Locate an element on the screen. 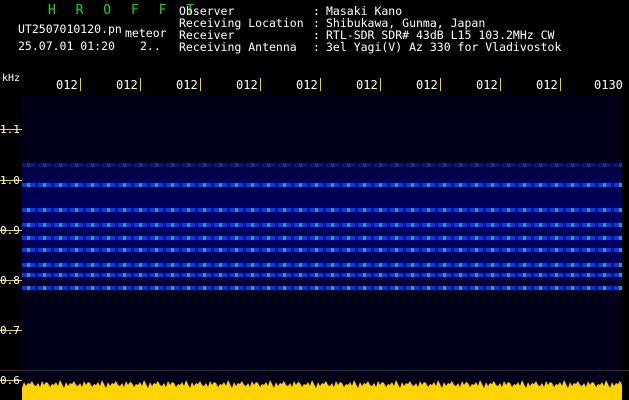 The height and width of the screenshot is (400, 629). freq-label: 1.1 is located at coordinates (10, 129).